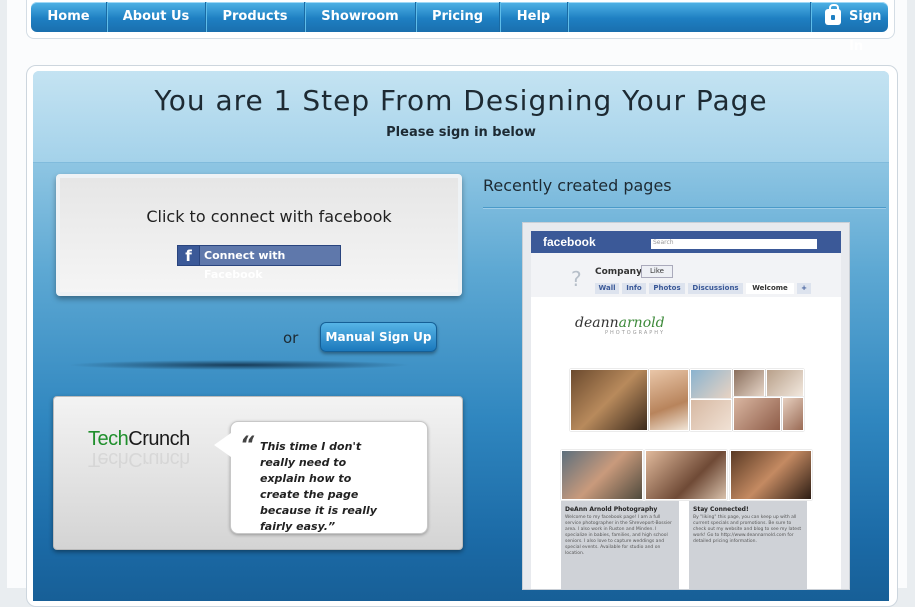 The image size is (915, 607). Describe the element at coordinates (534, 17) in the screenshot. I see `nav-help: Help` at that location.